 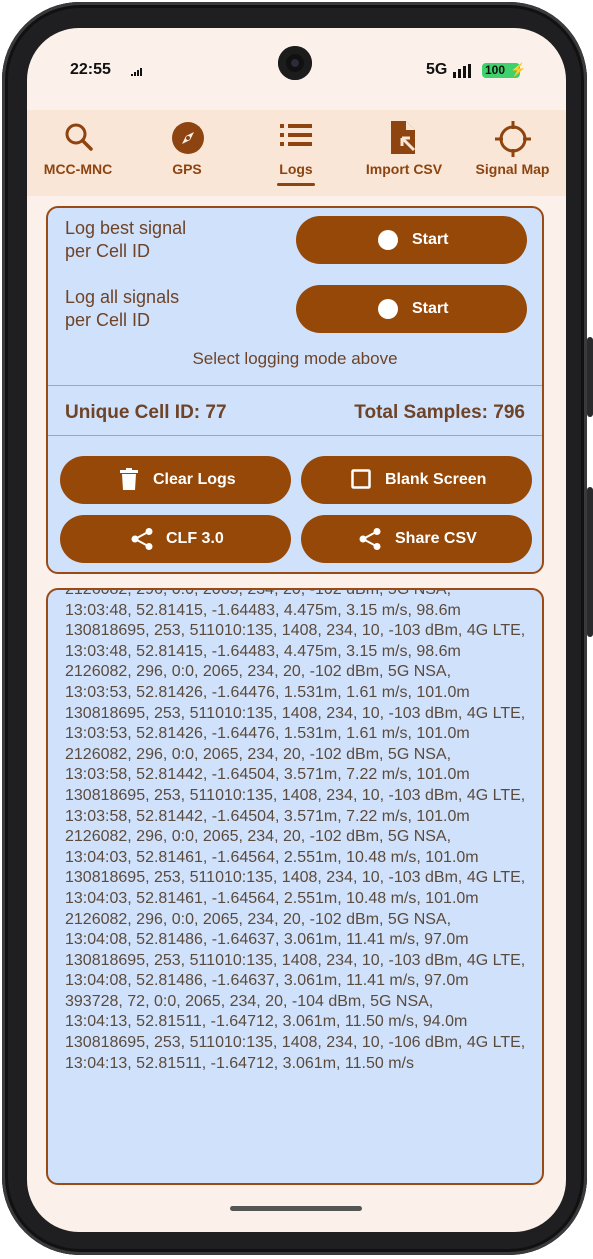 I want to click on tab-bar: MCC-MNC GPS Logs Import CSV Signal Map, so click(x=296, y=153).